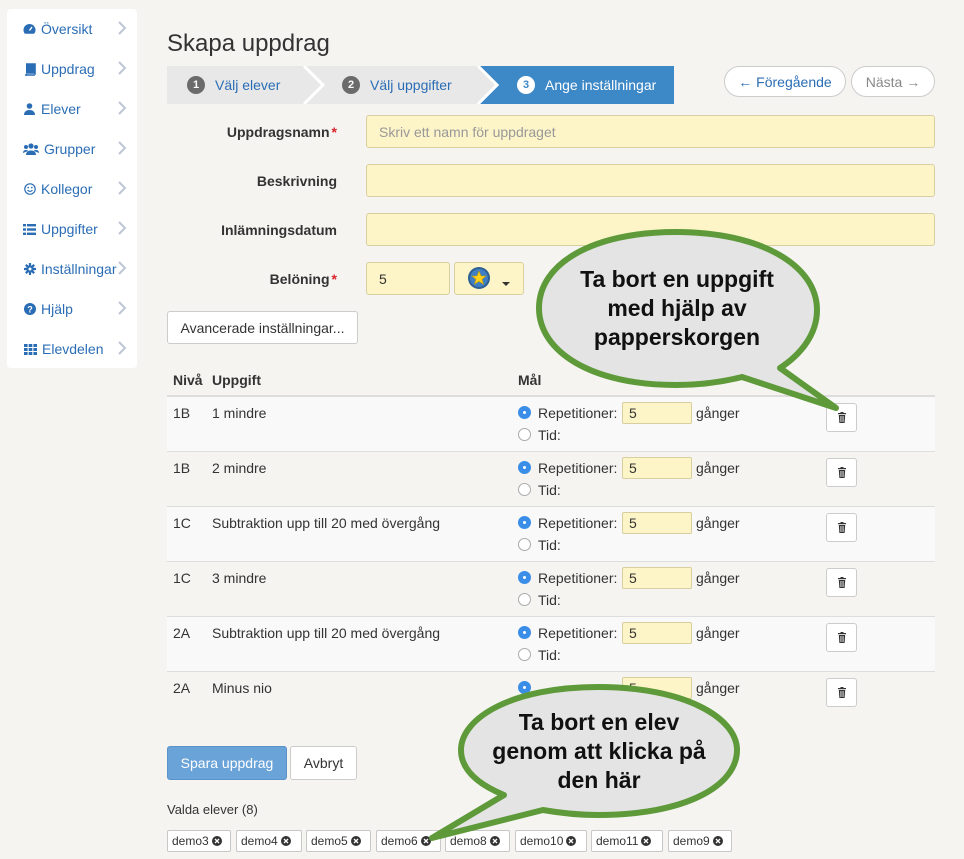 This screenshot has width=964, height=859. I want to click on student-chip: demo4, so click(269, 841).